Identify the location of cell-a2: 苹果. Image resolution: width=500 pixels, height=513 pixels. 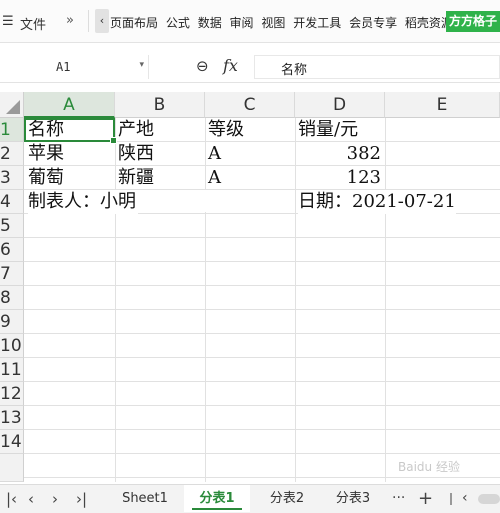
(46, 154).